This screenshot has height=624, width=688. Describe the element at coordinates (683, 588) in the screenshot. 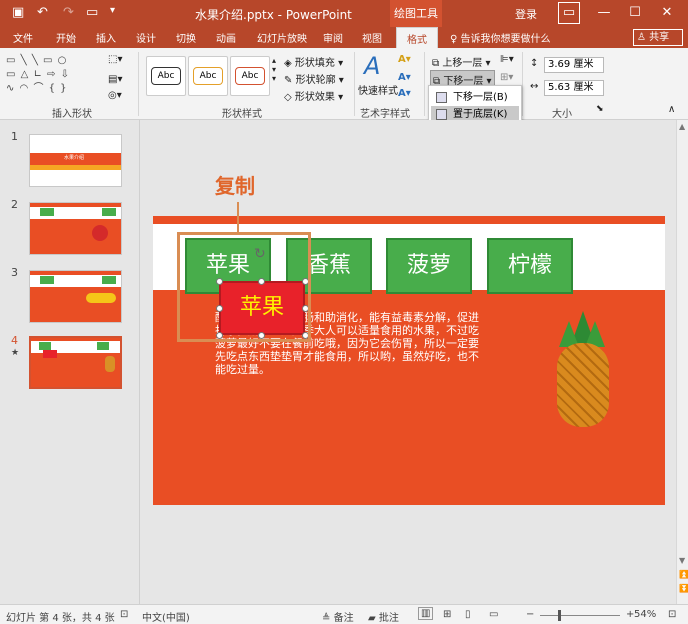

I see `next-slide-icon: ⏬` at that location.